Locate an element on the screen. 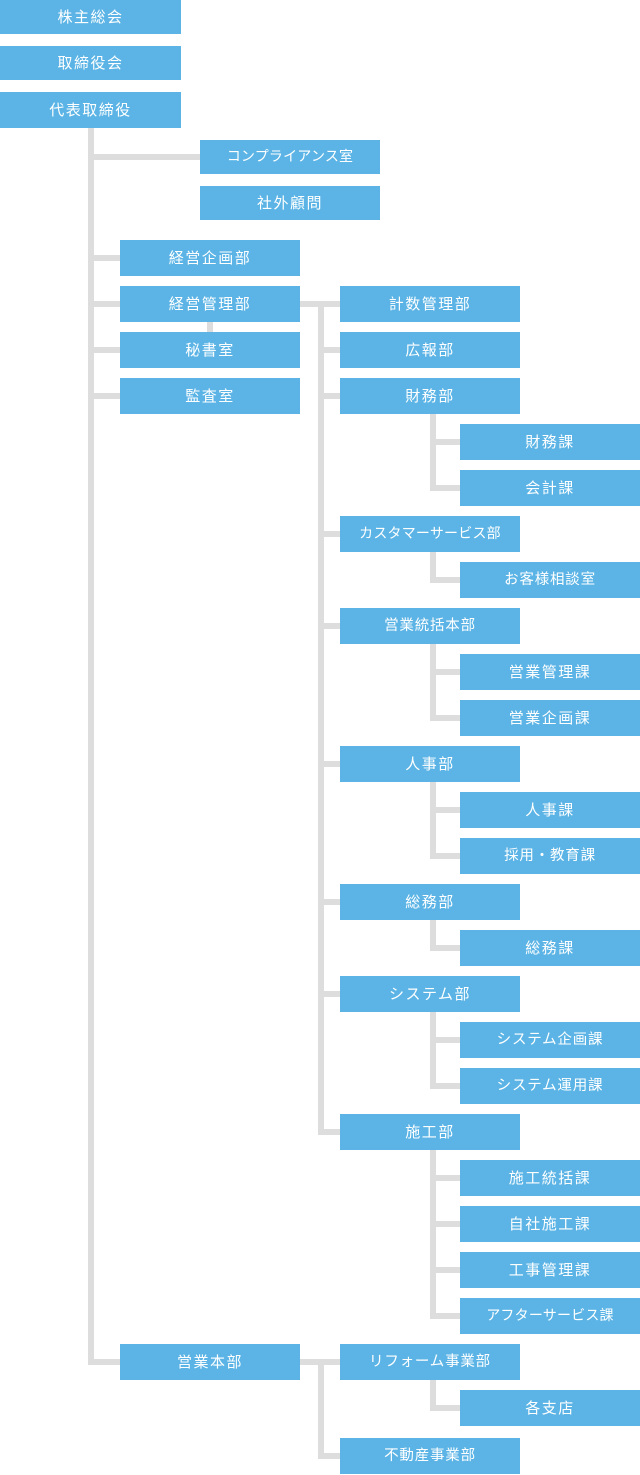 This screenshot has height=1475, width=640. org-node: 取締役会 is located at coordinates (90, 63).